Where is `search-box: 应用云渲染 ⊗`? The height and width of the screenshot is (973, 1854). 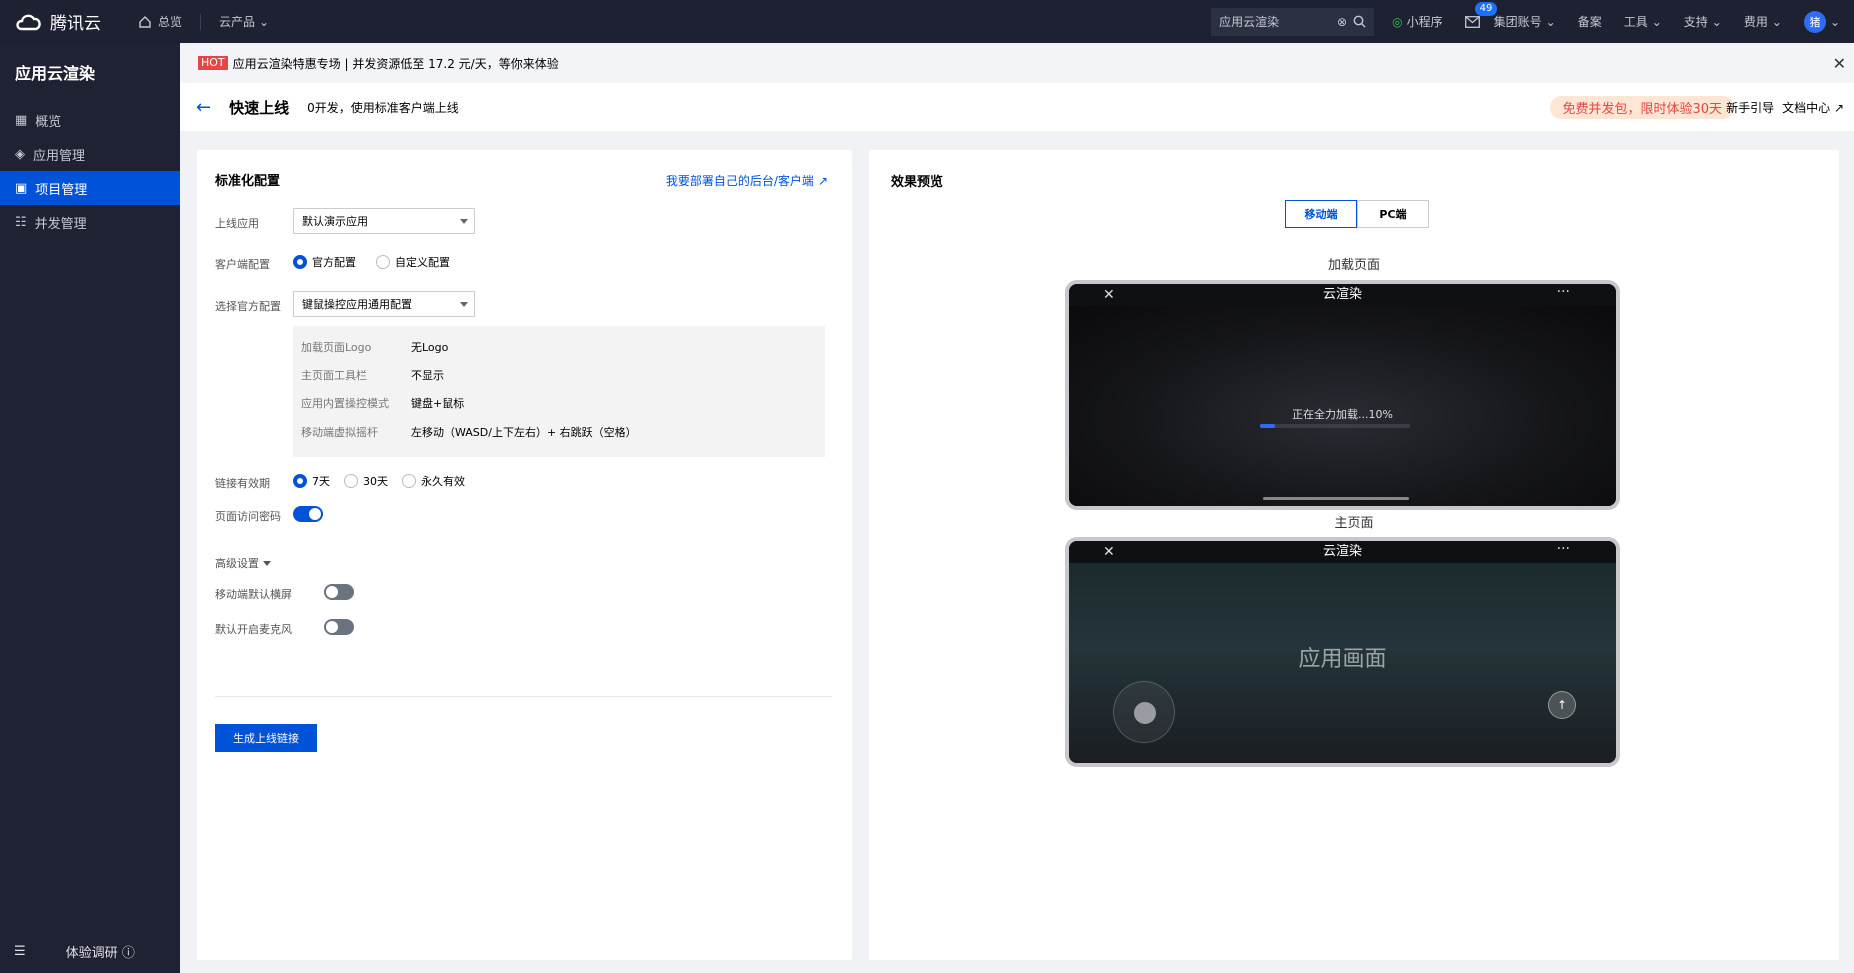 search-box: 应用云渲染 ⊗ is located at coordinates (1293, 21).